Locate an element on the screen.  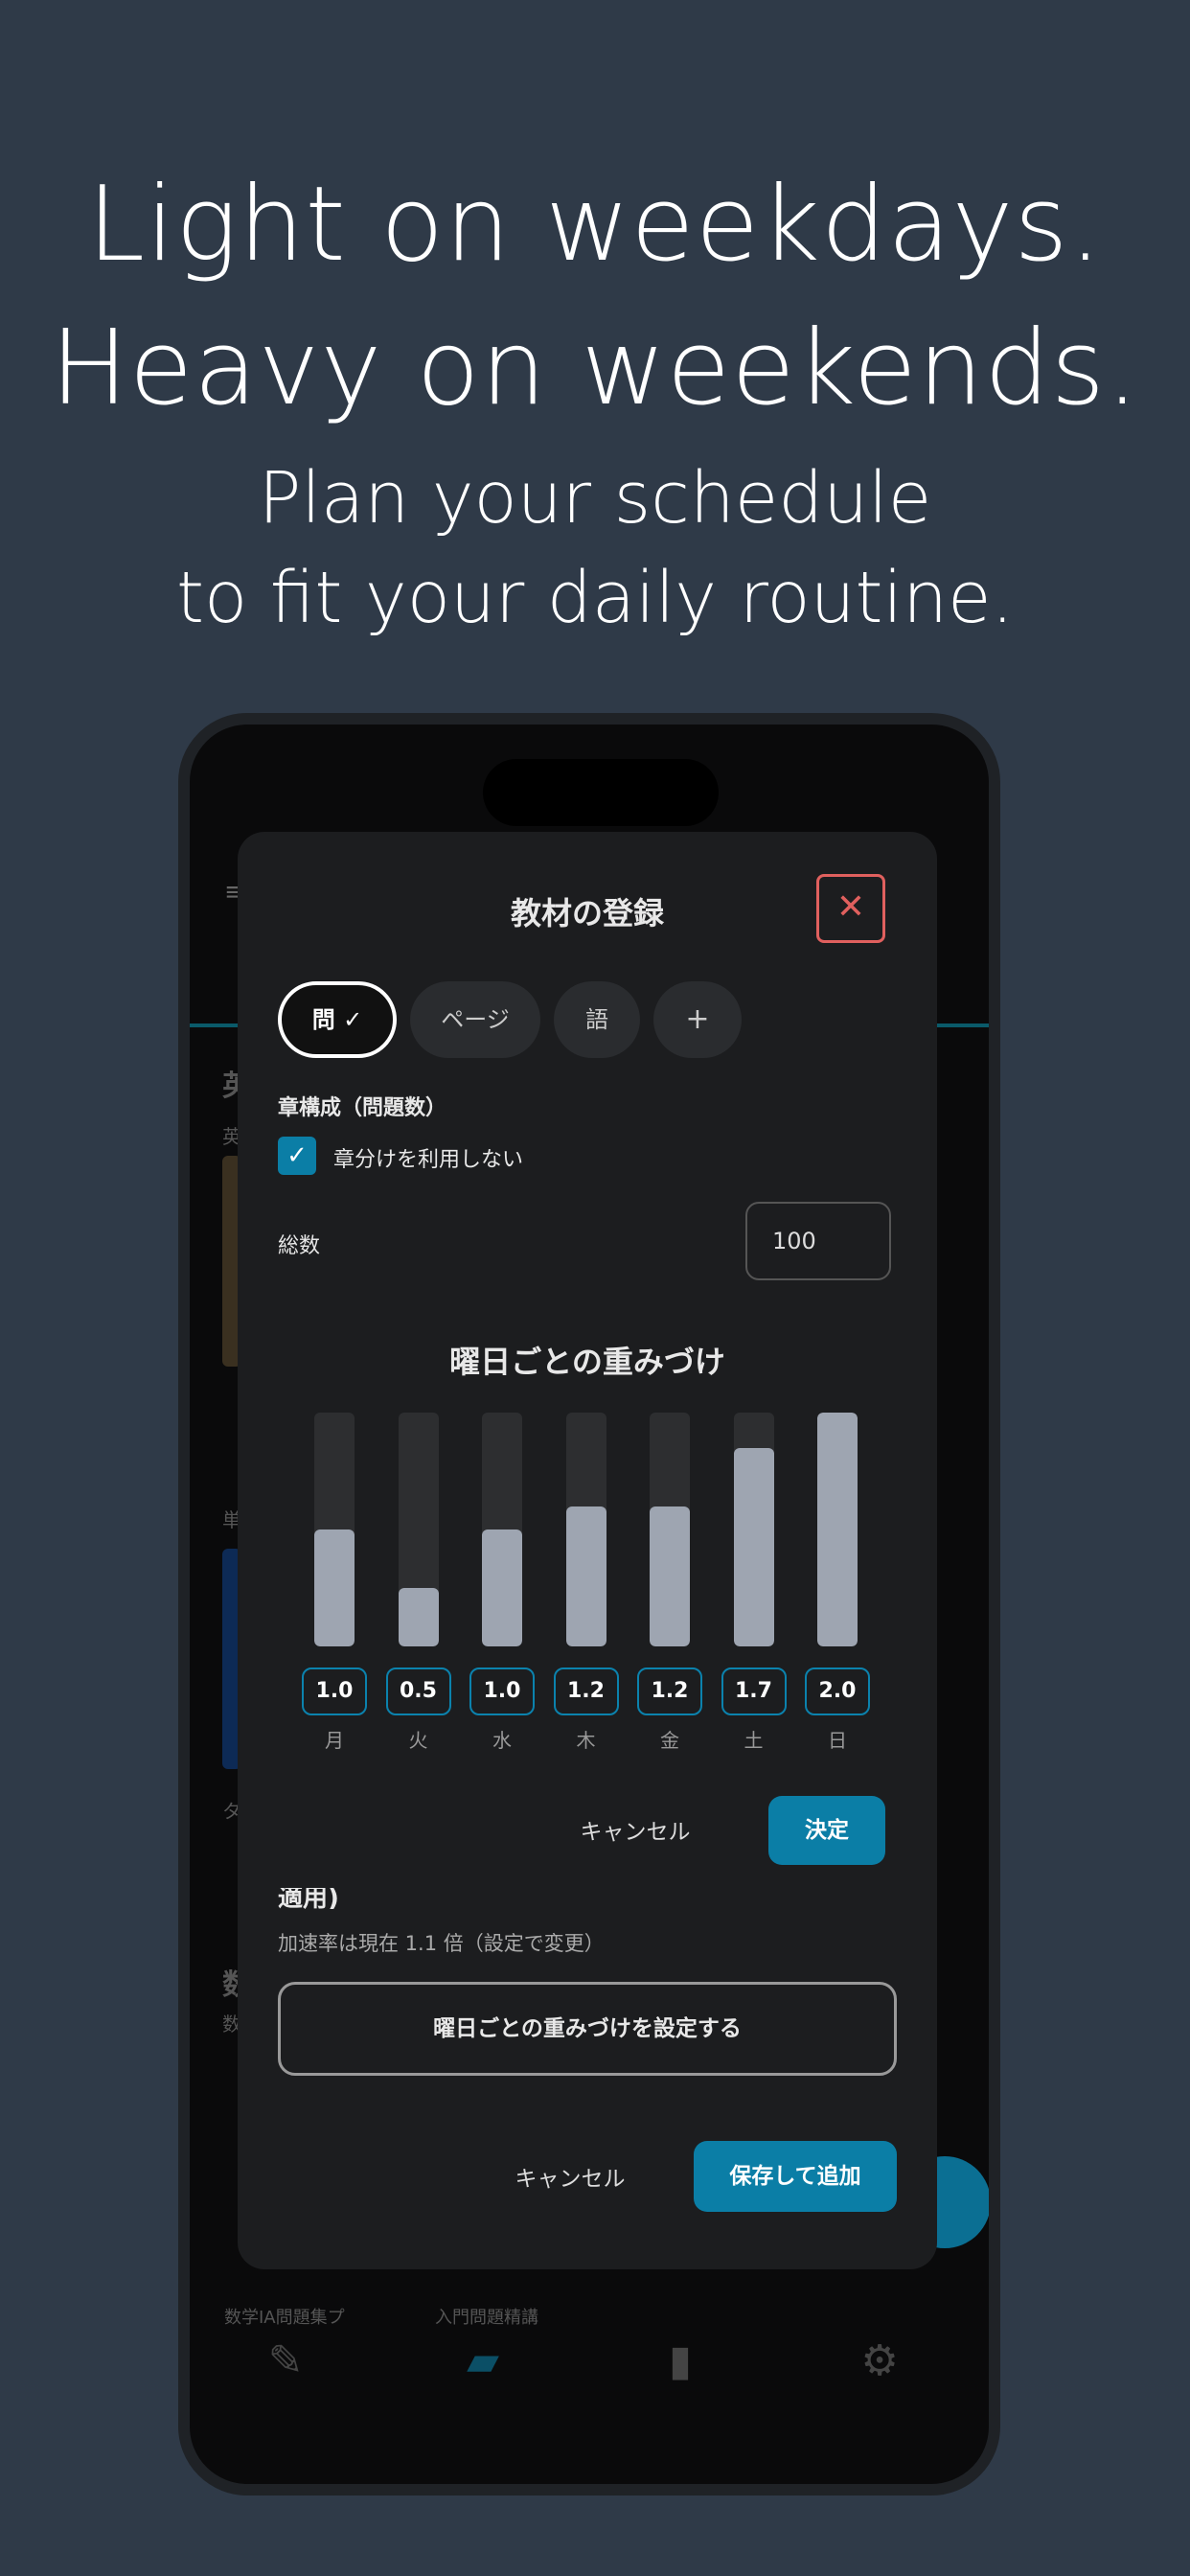
promo-headline: Light on weekdays. Heavy on weekends. is located at coordinates (595, 297).